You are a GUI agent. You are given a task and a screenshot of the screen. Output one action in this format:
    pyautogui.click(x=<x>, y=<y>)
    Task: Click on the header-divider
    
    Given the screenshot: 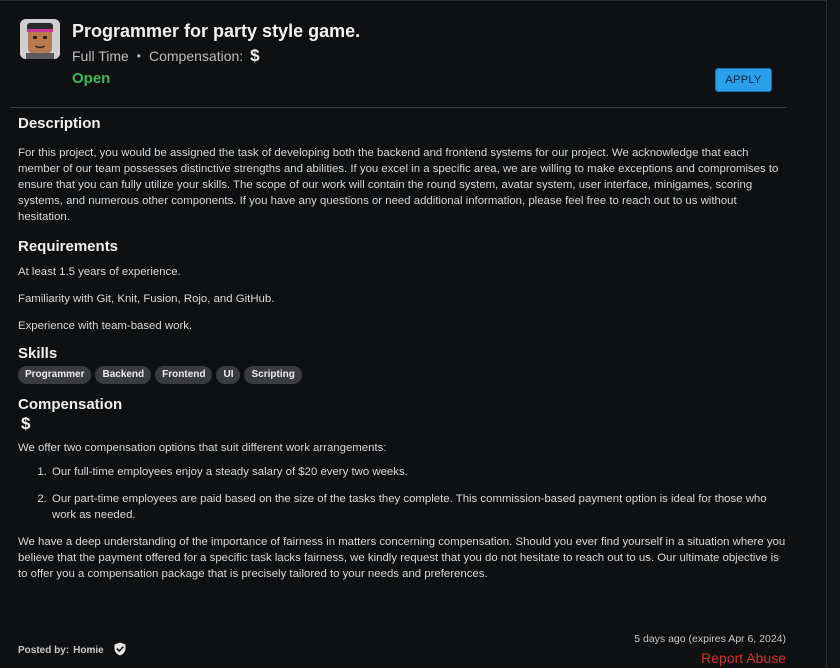 What is the action you would take?
    pyautogui.click(x=398, y=107)
    